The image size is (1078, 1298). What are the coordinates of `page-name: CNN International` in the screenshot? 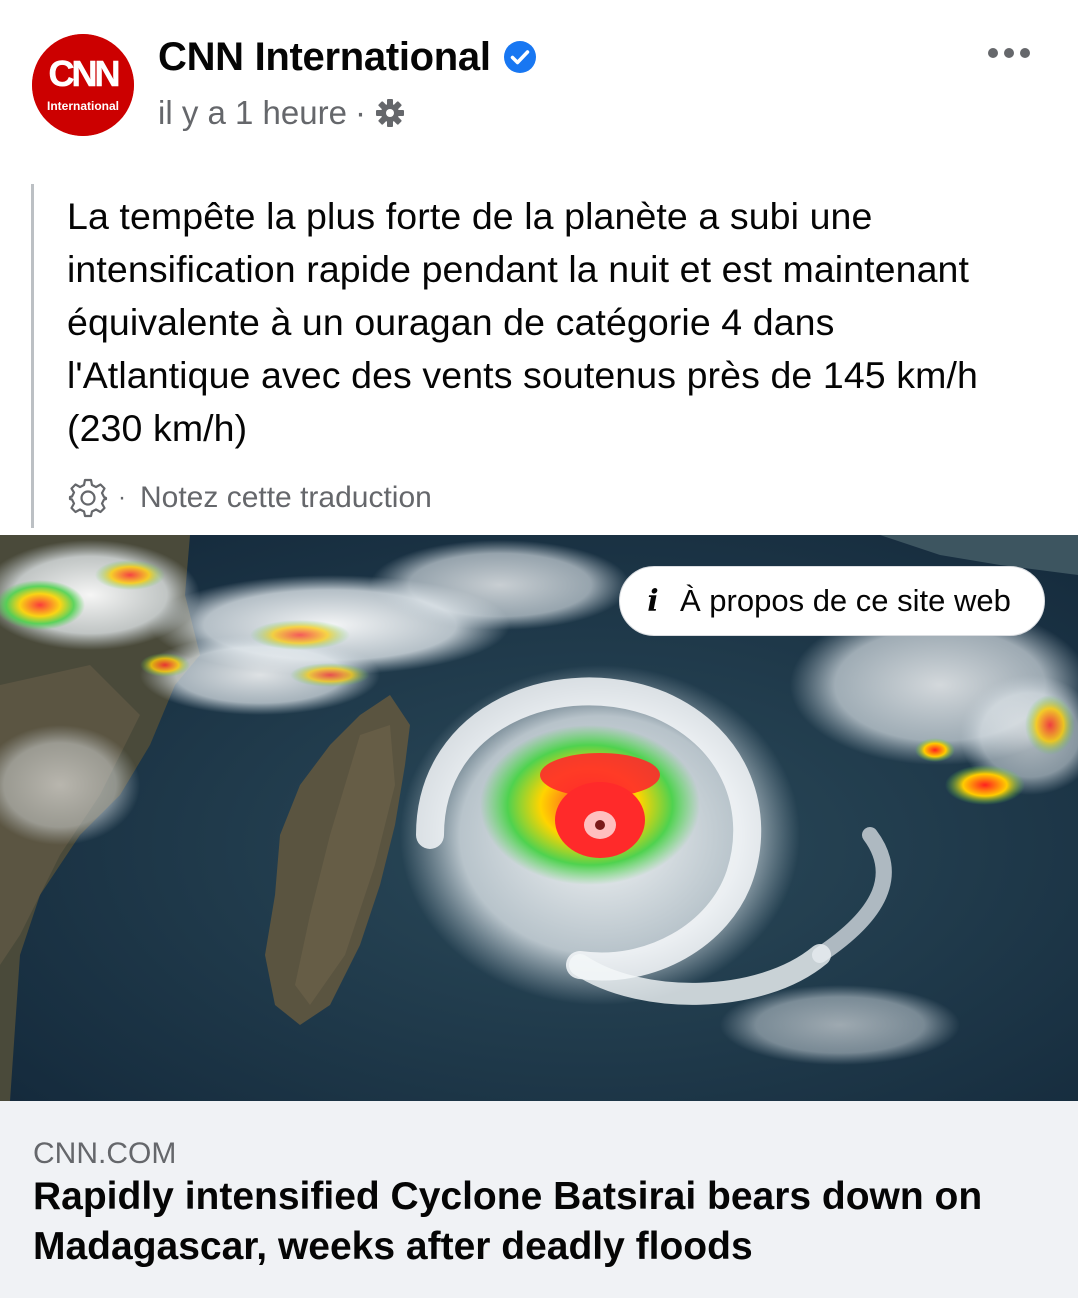 It's located at (324, 57).